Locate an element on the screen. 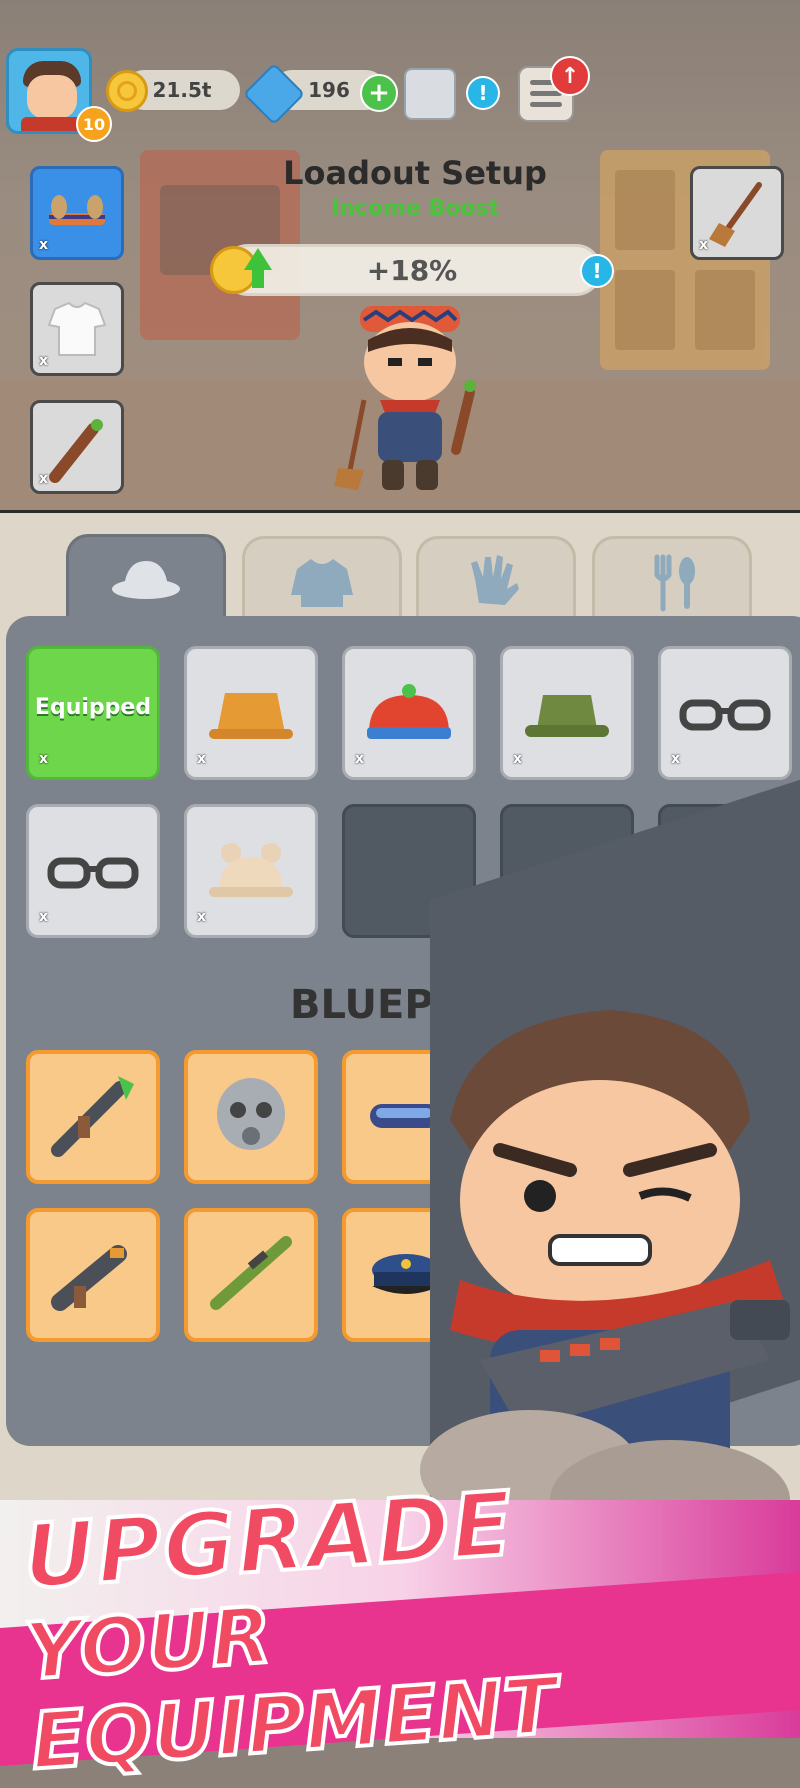 The image size is (800, 1788). gem-value: 196 is located at coordinates (329, 90).